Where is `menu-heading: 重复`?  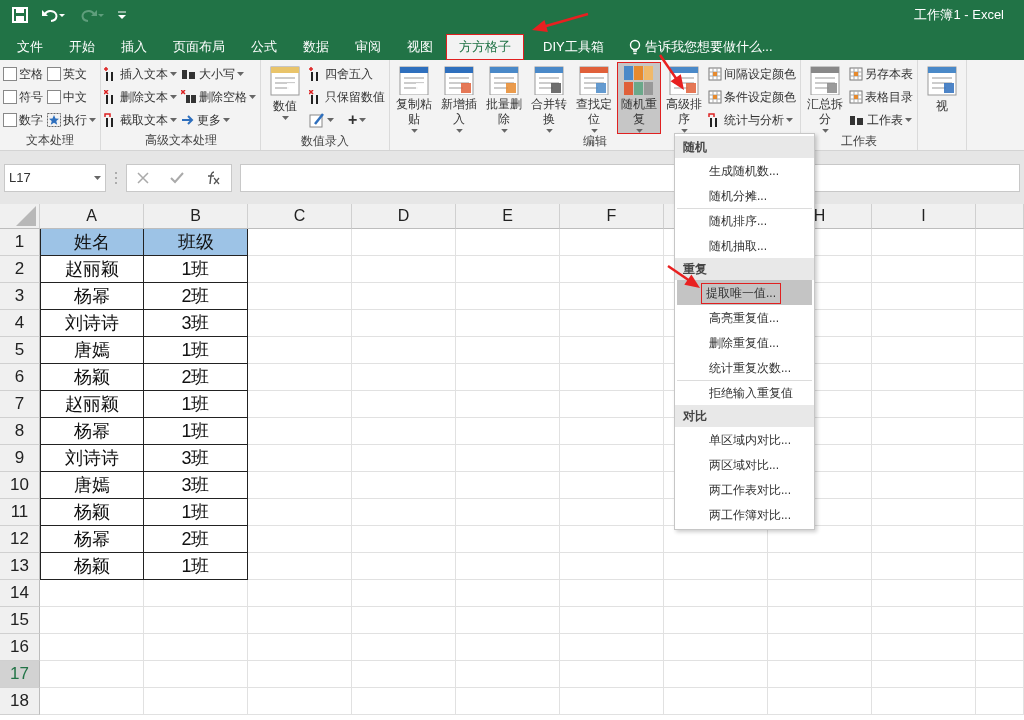 menu-heading: 重复 is located at coordinates (744, 269).